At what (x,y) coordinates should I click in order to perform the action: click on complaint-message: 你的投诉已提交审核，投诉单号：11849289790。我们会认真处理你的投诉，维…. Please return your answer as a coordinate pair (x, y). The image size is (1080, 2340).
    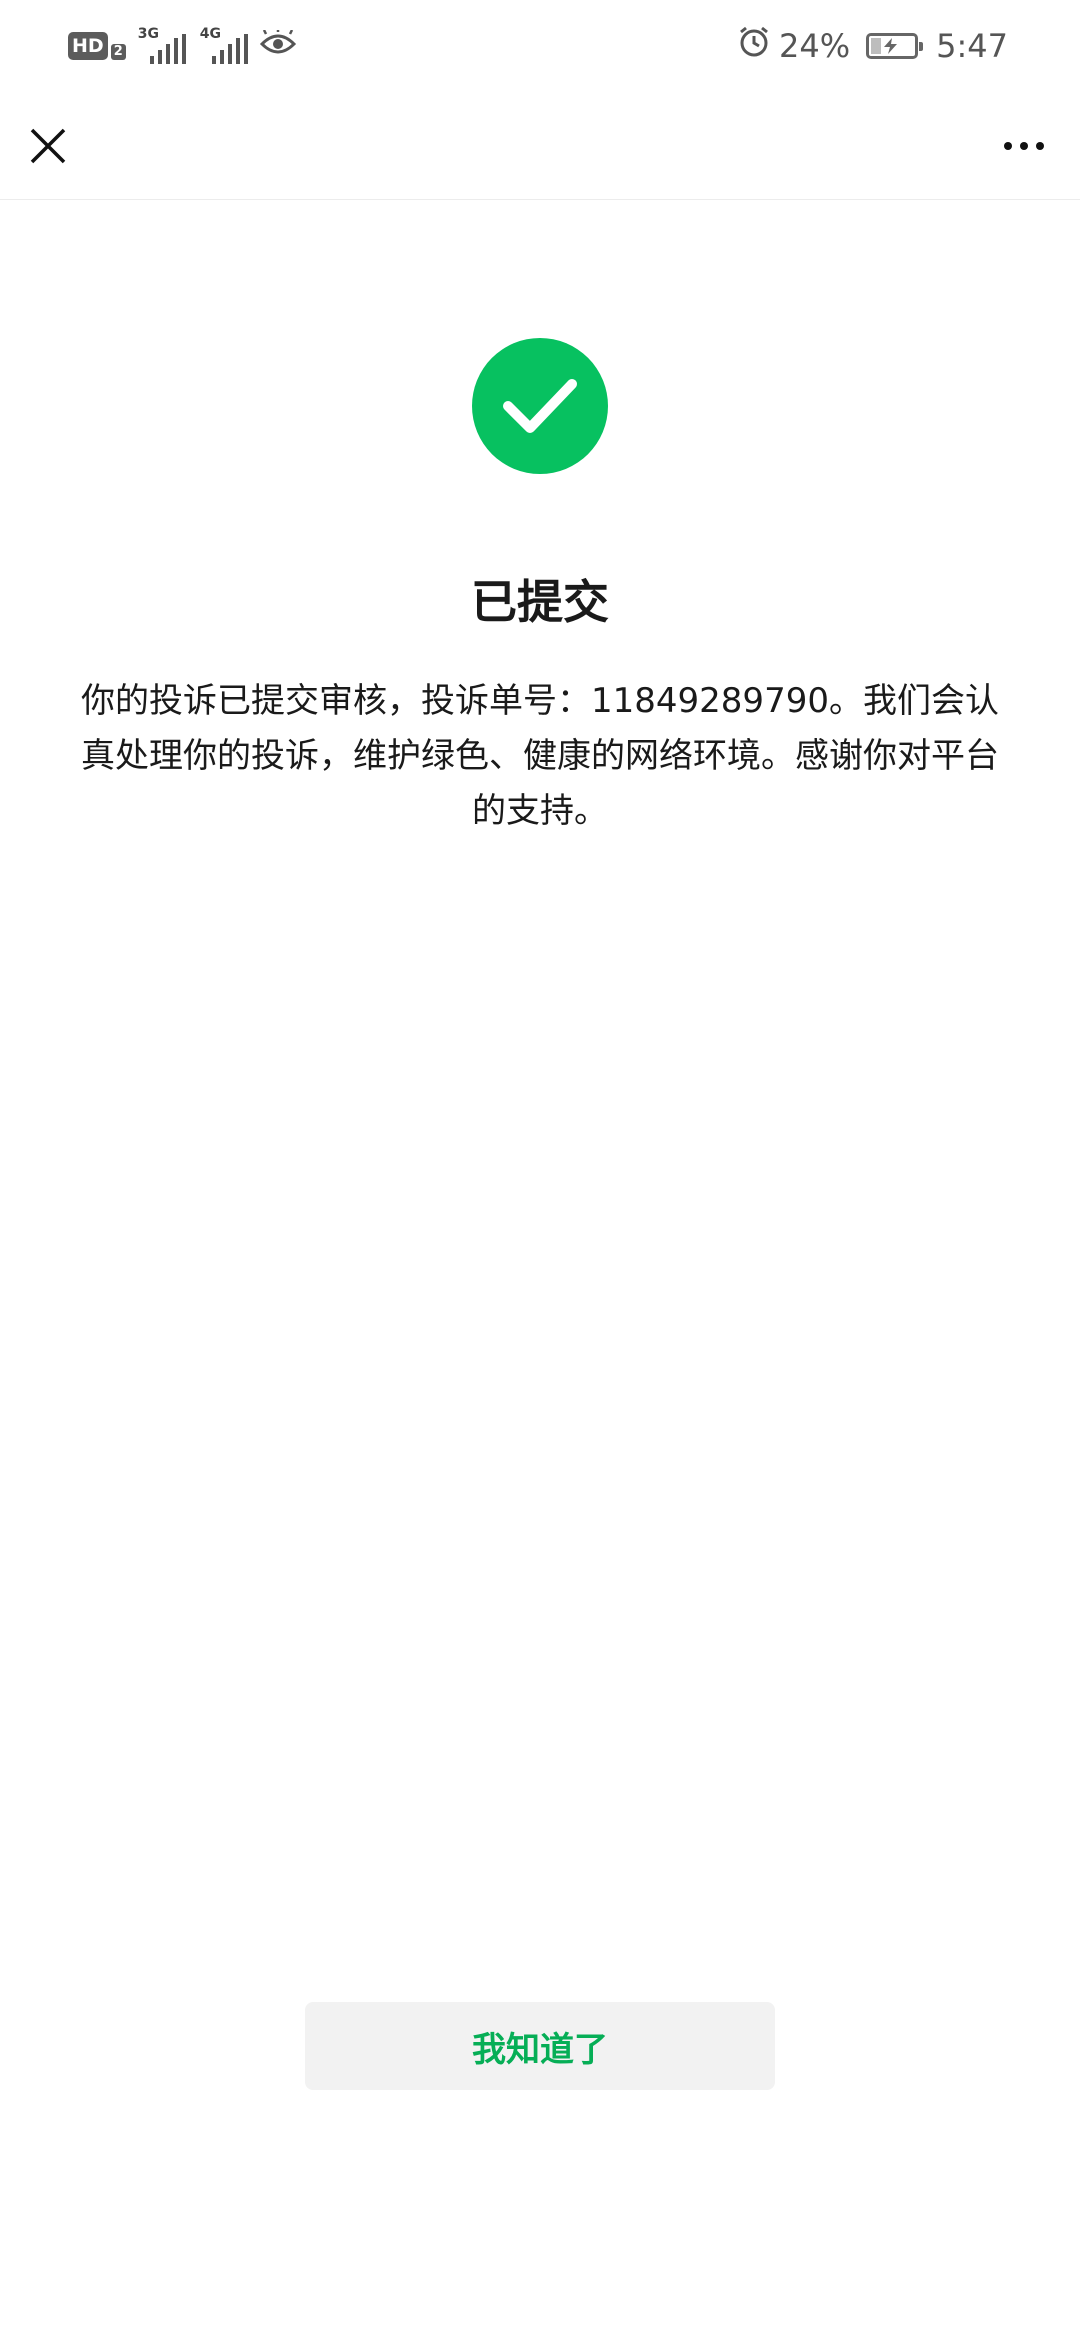
    Looking at the image, I should click on (540, 756).